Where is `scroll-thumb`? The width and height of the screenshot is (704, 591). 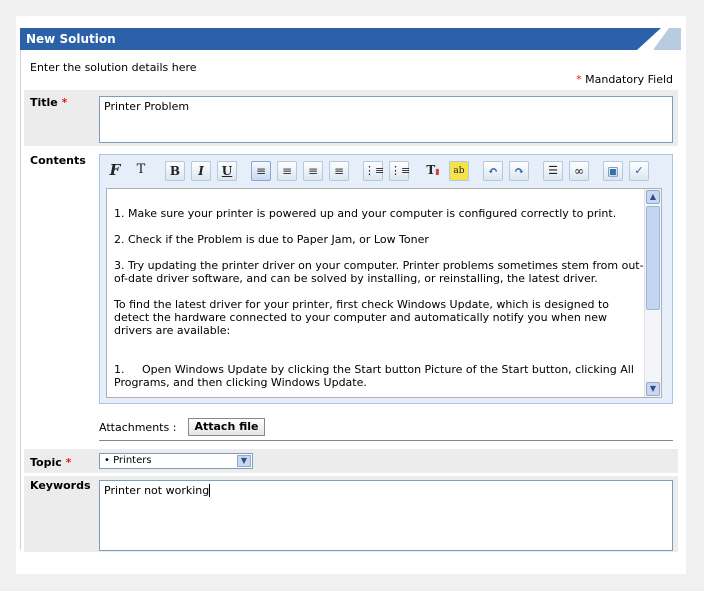 scroll-thumb is located at coordinates (653, 258).